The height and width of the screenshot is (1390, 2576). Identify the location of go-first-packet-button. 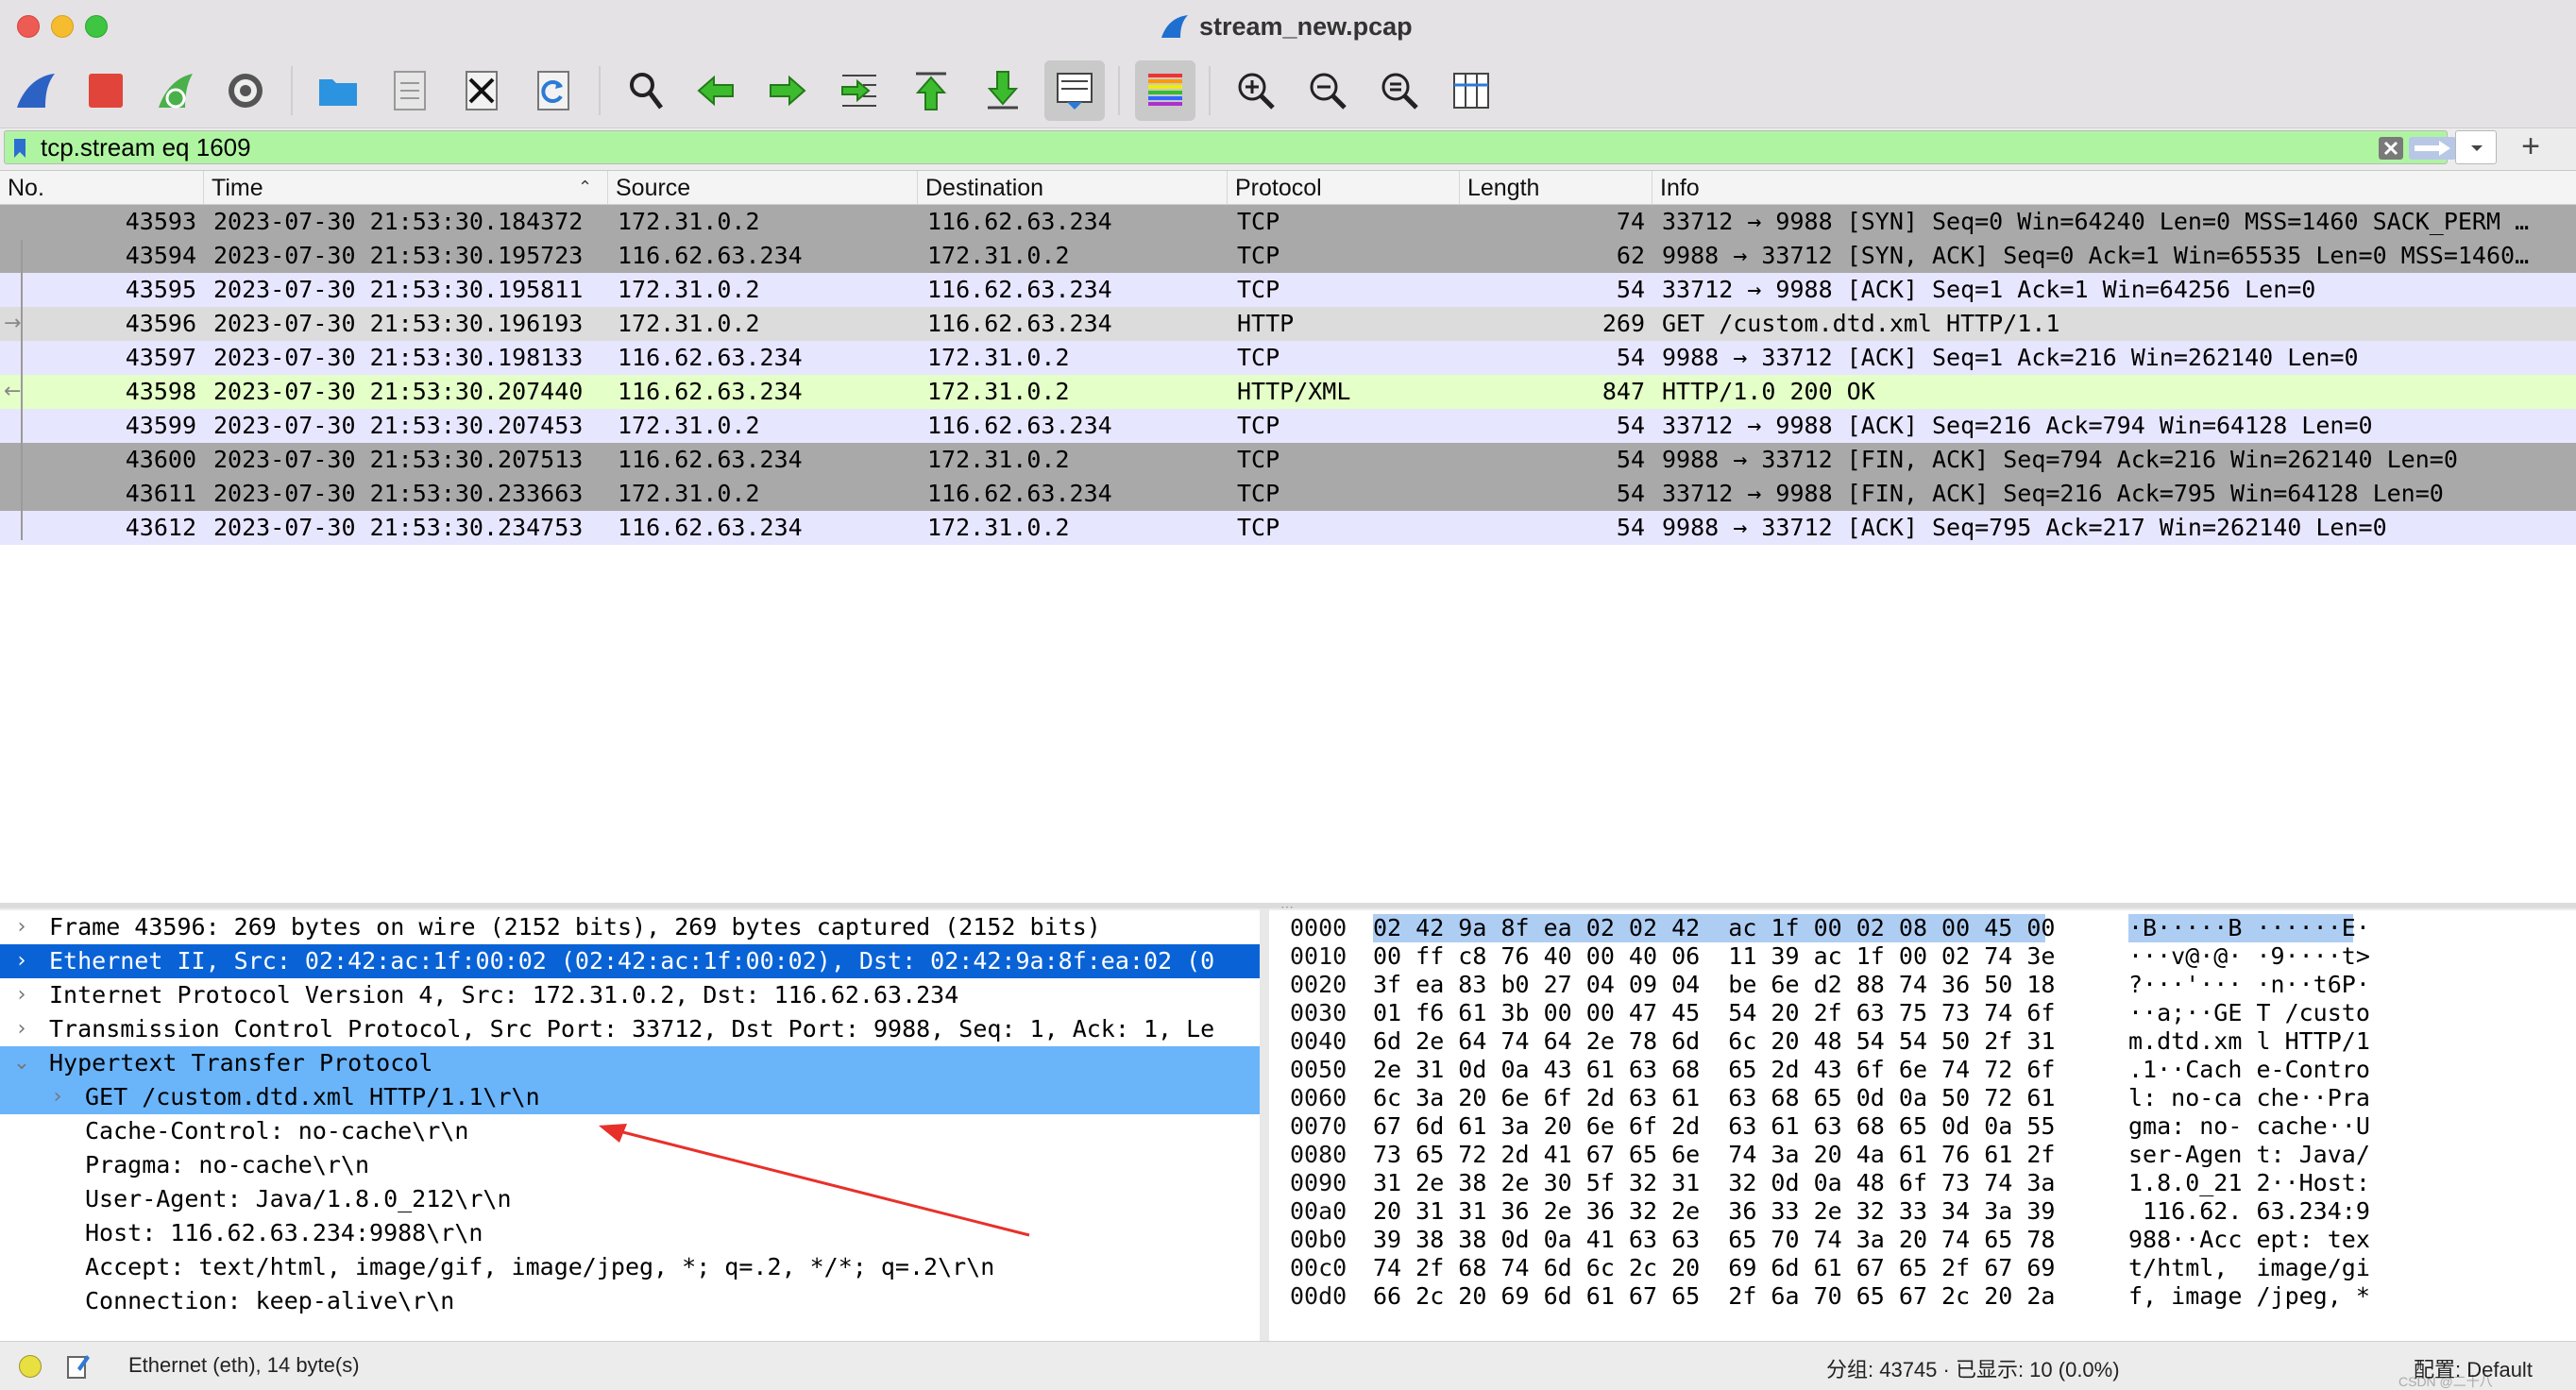
(931, 90).